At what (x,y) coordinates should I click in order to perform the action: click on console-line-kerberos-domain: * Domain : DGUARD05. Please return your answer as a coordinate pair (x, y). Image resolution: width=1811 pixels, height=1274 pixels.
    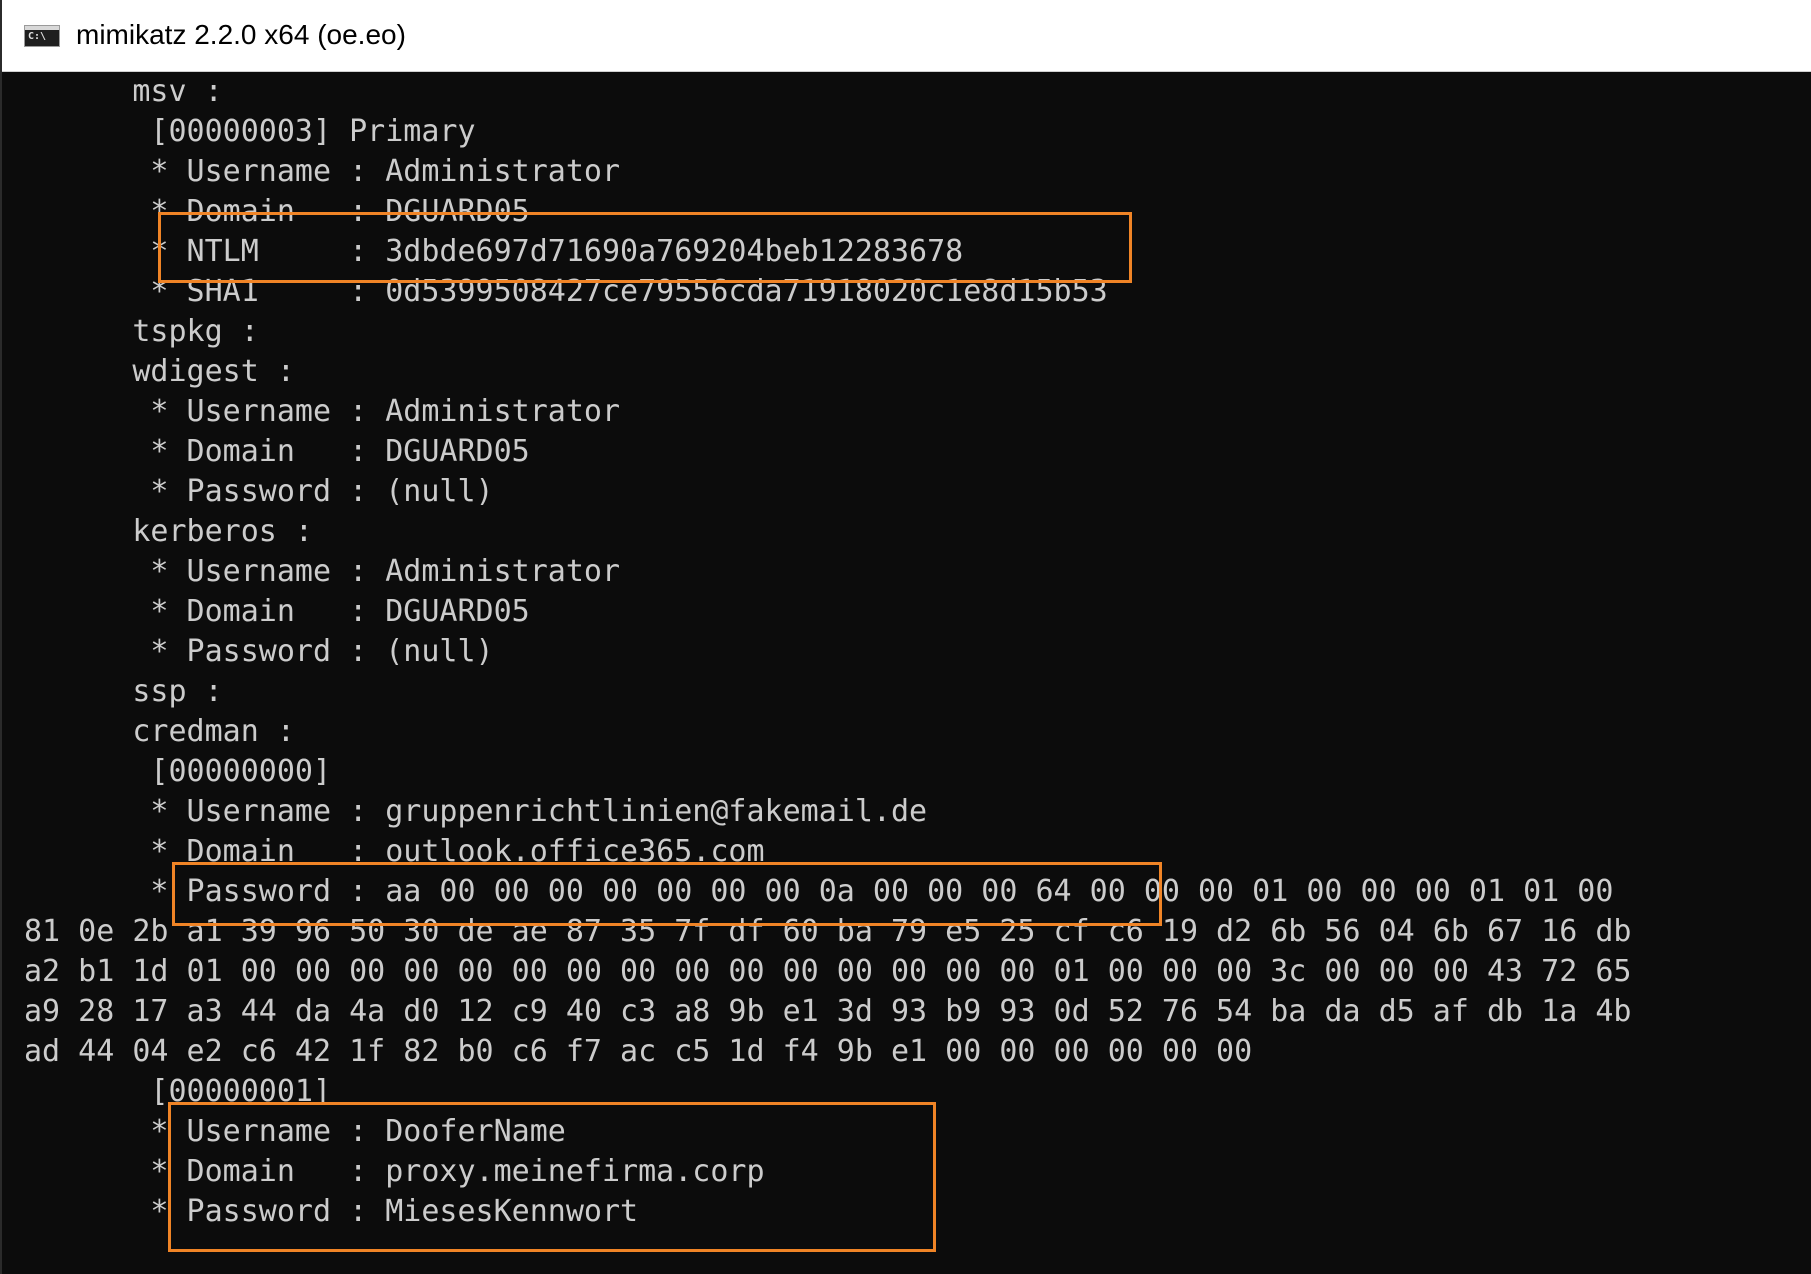
    Looking at the image, I should click on (277, 611).